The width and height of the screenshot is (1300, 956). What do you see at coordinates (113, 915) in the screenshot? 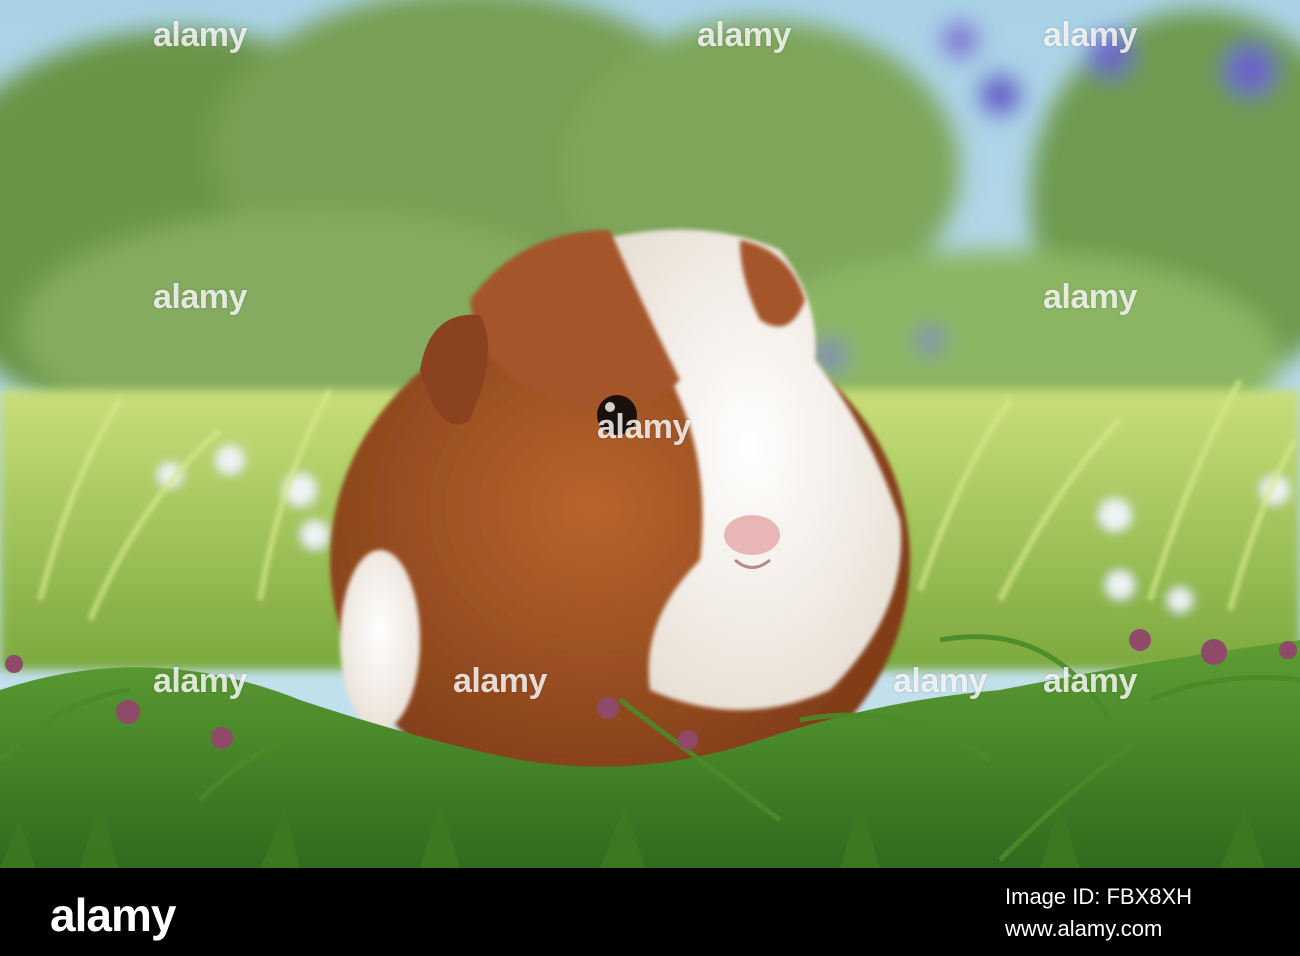
I see `footer-logo: alamy` at bounding box center [113, 915].